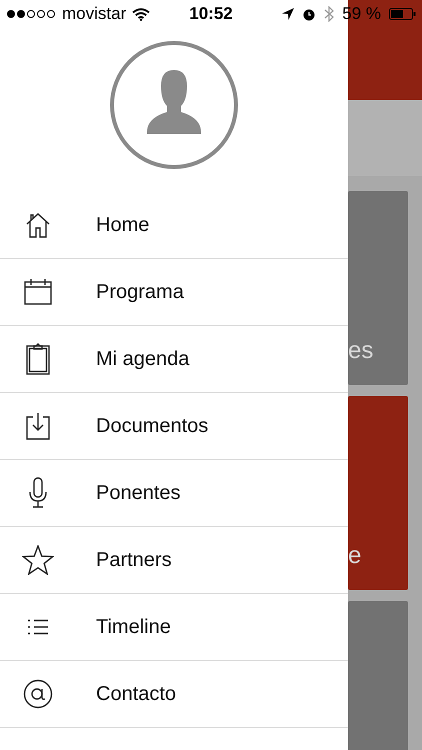  Describe the element at coordinates (38, 694) in the screenshot. I see `at-sign-icon` at that location.